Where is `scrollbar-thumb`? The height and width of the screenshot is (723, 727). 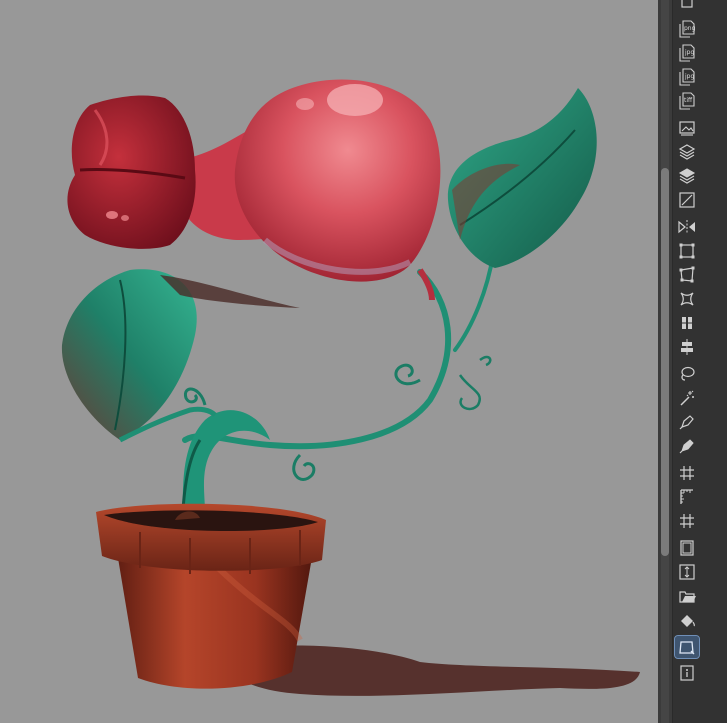
scrollbar-thumb is located at coordinates (665, 362).